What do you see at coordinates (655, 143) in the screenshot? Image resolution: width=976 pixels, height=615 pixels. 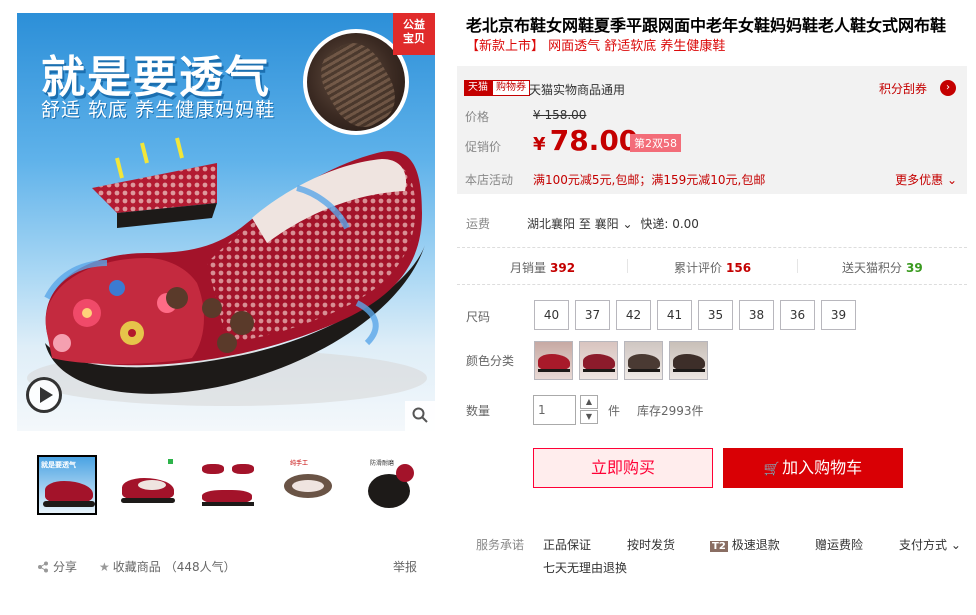 I see `promo-tag: 第2双58` at bounding box center [655, 143].